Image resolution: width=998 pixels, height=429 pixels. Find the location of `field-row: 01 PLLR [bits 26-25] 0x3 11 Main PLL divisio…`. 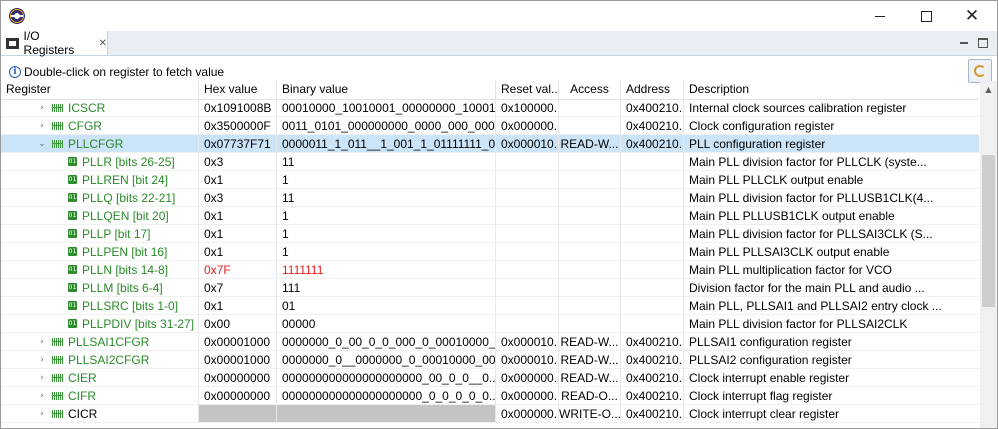

field-row: 01 PLLR [bits 26-25] 0x3 11 Main PLL divisio… is located at coordinates (490, 162).